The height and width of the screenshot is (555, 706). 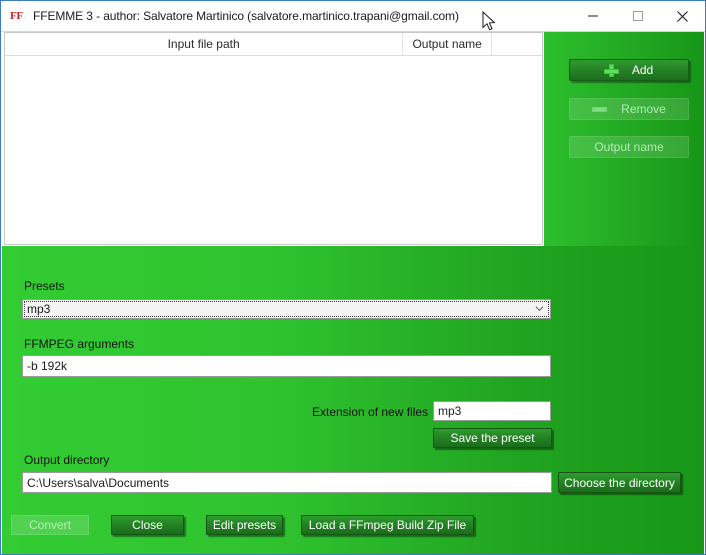 I want to click on close-dialog-button-label: Close, so click(x=147, y=525).